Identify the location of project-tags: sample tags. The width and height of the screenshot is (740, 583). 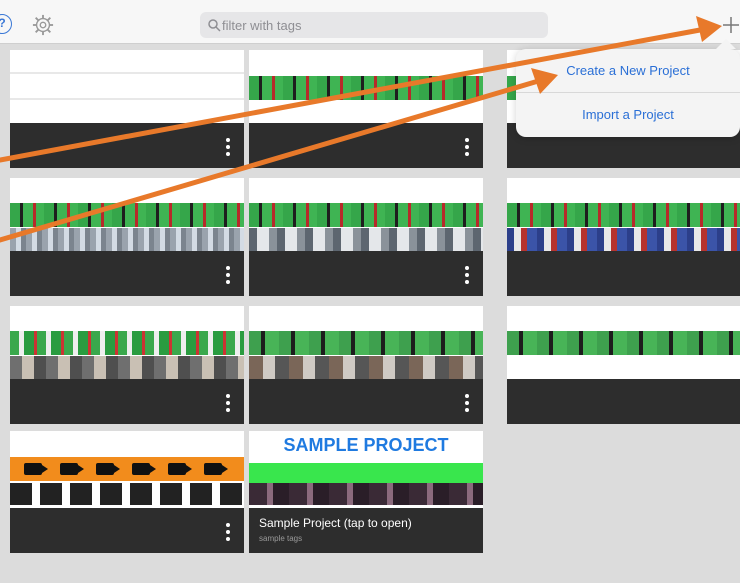
(281, 538).